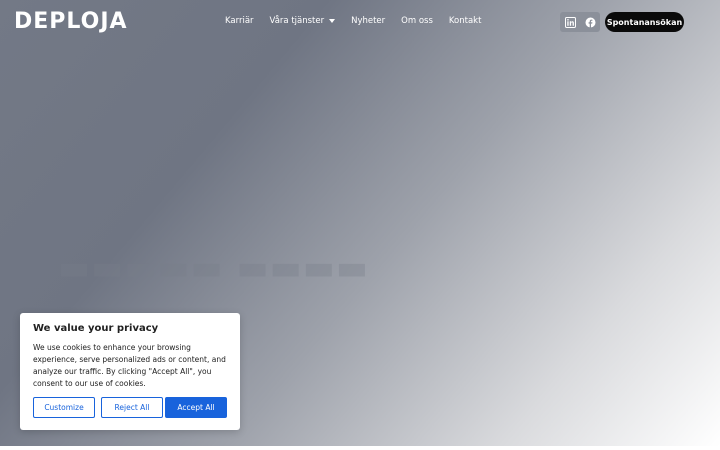 This screenshot has width=720, height=450. I want to click on nav-item-nyheter: Nyheter, so click(368, 21).